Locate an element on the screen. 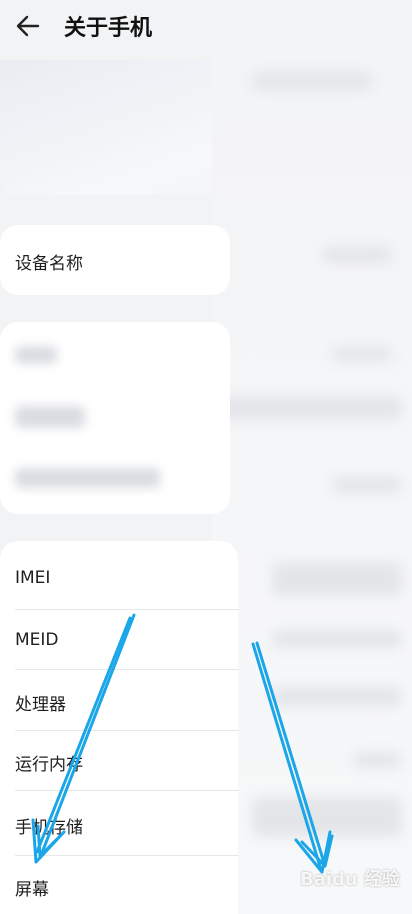  arrow-right-icon is located at coordinates (292, 757).